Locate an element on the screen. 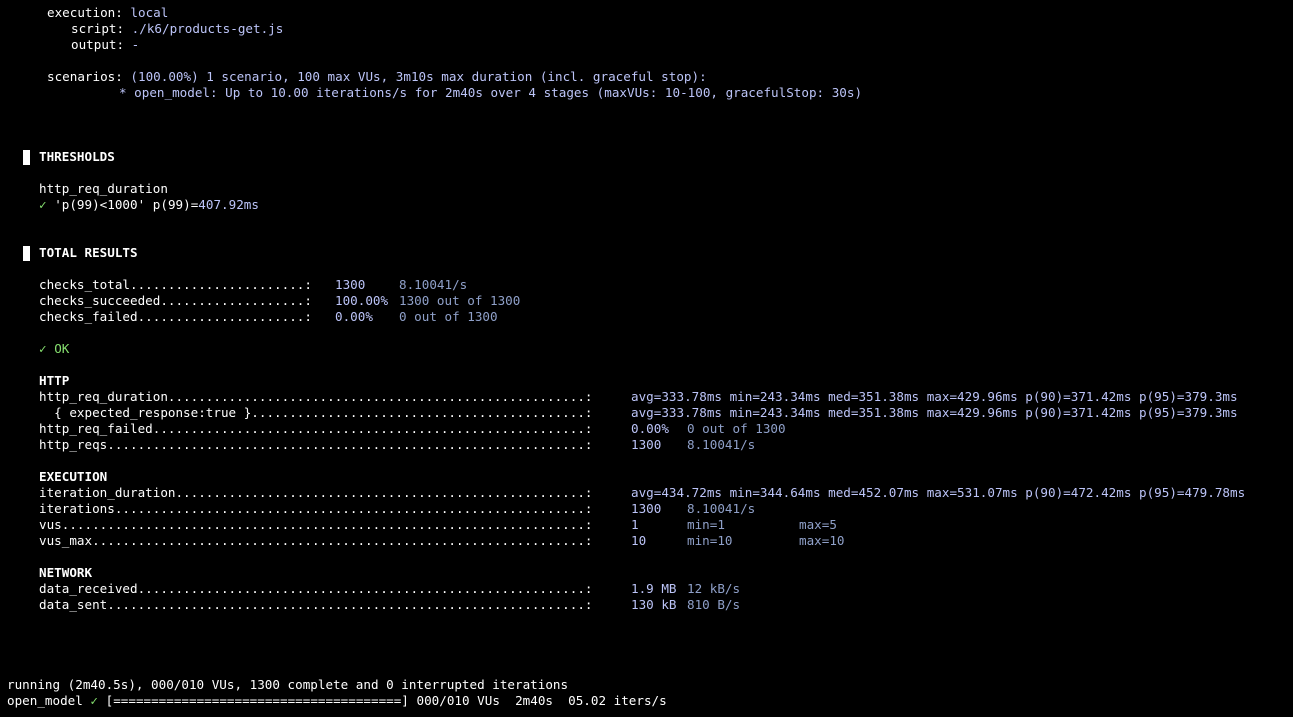 The image size is (1293, 717). output-line: output: - is located at coordinates (105, 45).